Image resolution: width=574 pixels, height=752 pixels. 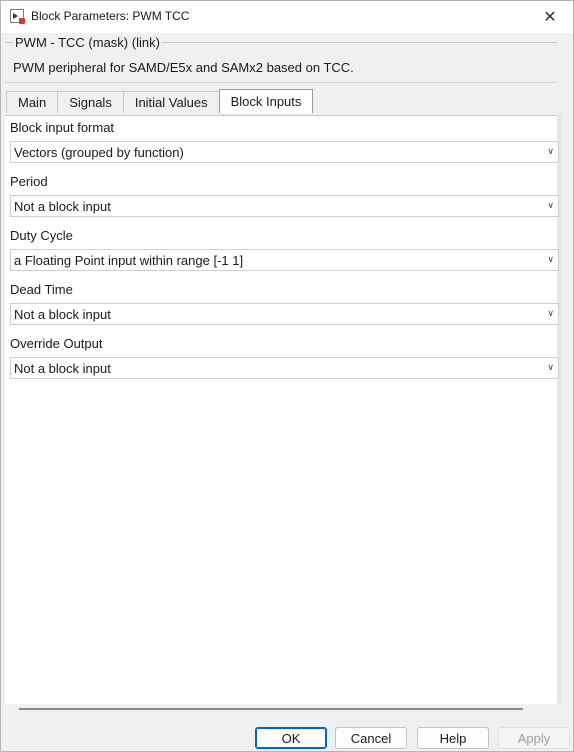 What do you see at coordinates (110, 16) in the screenshot?
I see `window-title: Block Parameters: PWM TCC` at bounding box center [110, 16].